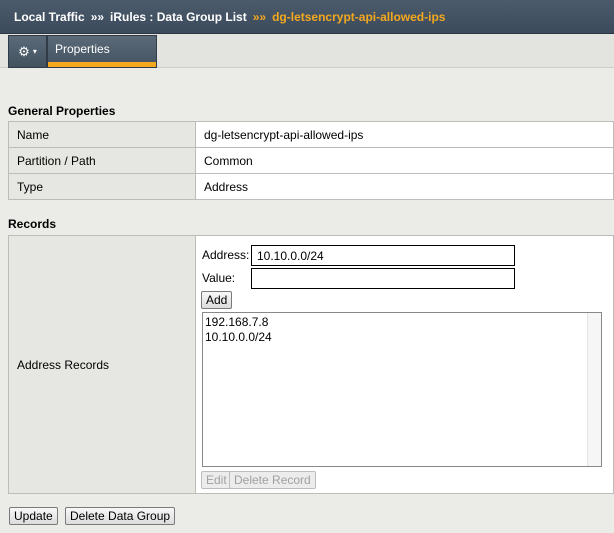  Describe the element at coordinates (359, 16) in the screenshot. I see `breadcrumb-current: dg-letsencrypt-api-allowed-ips` at that location.